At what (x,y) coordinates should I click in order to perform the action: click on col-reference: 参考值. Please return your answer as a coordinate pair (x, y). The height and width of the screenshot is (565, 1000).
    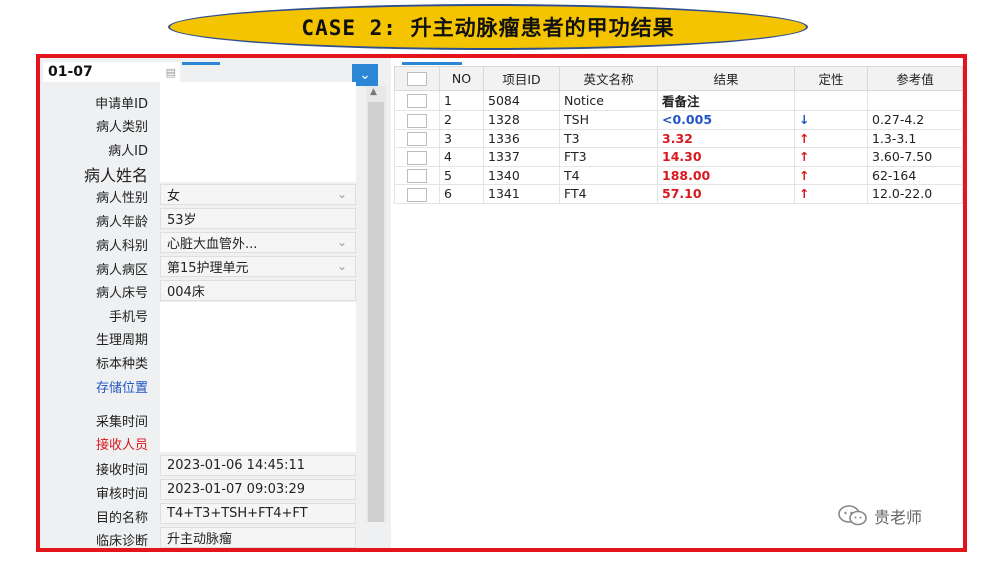
    Looking at the image, I should click on (915, 78).